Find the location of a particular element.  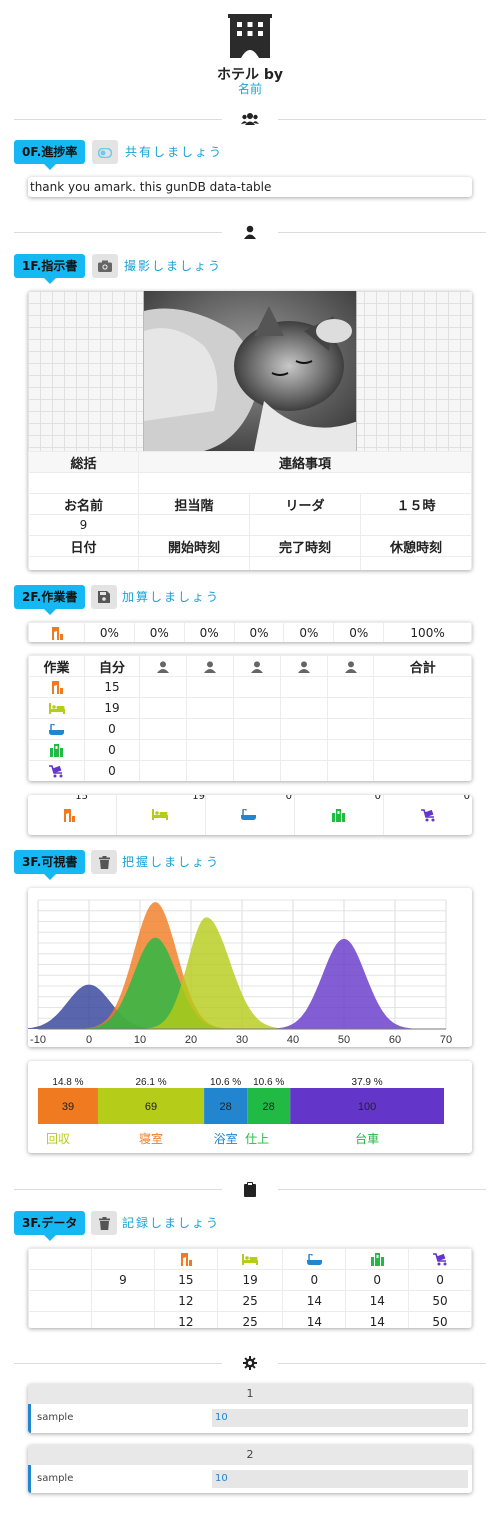

cell-date-value is located at coordinates (83, 563).